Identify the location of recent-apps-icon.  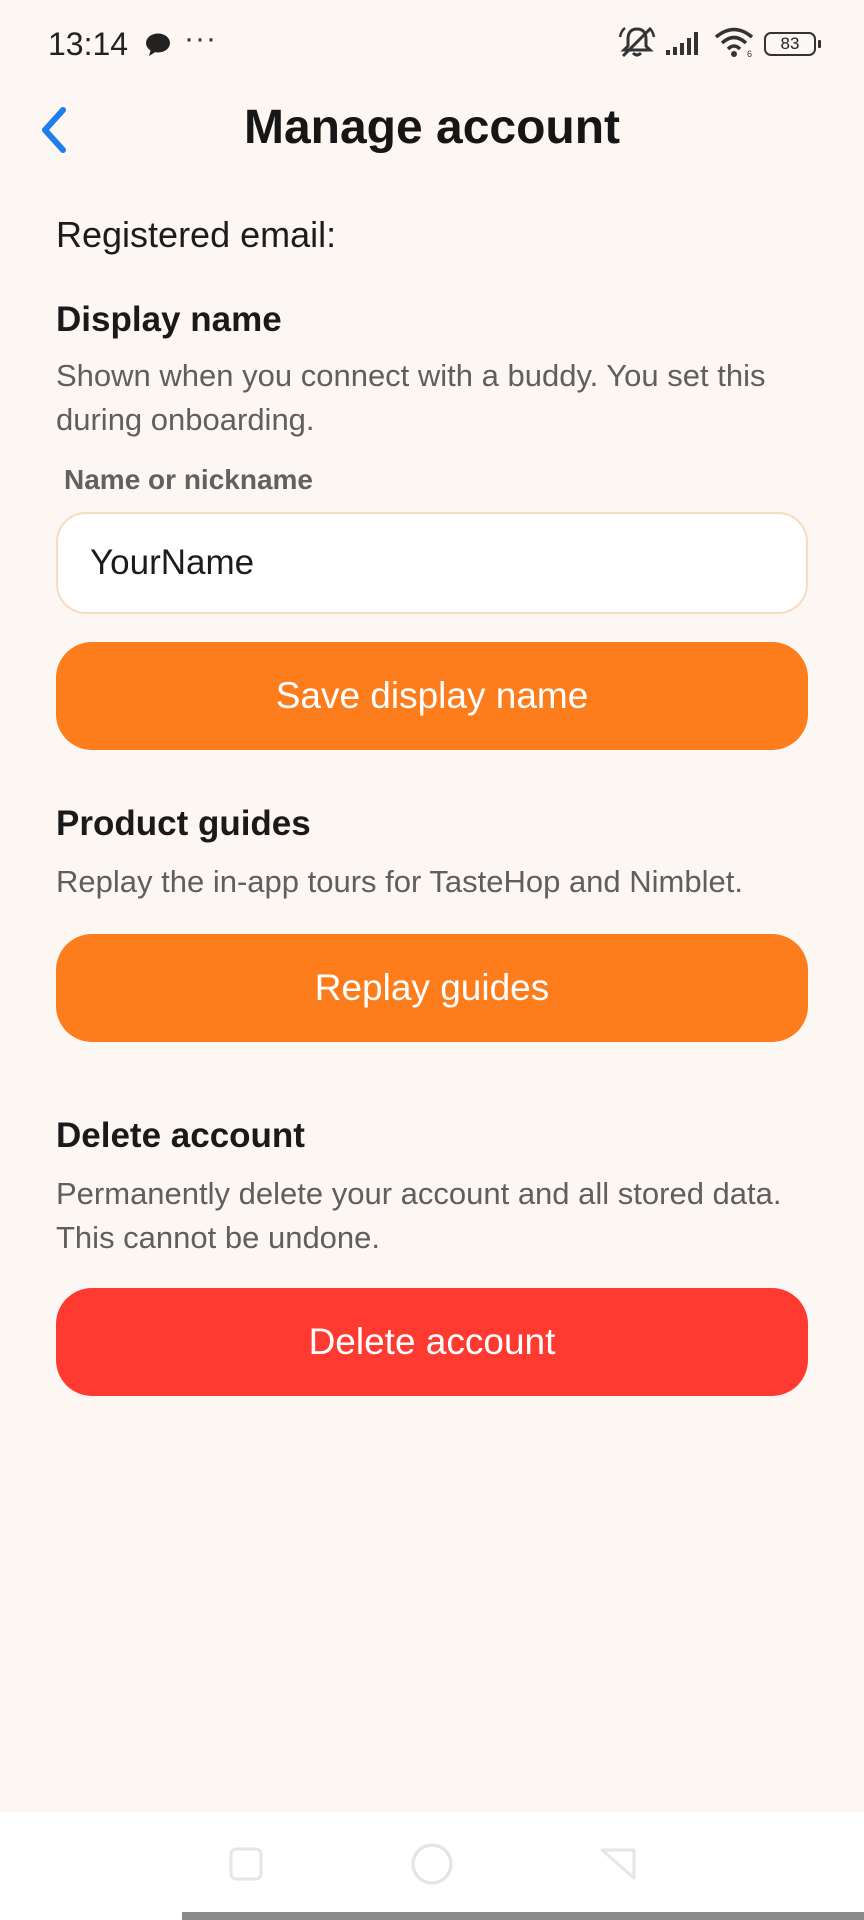
(246, 1866).